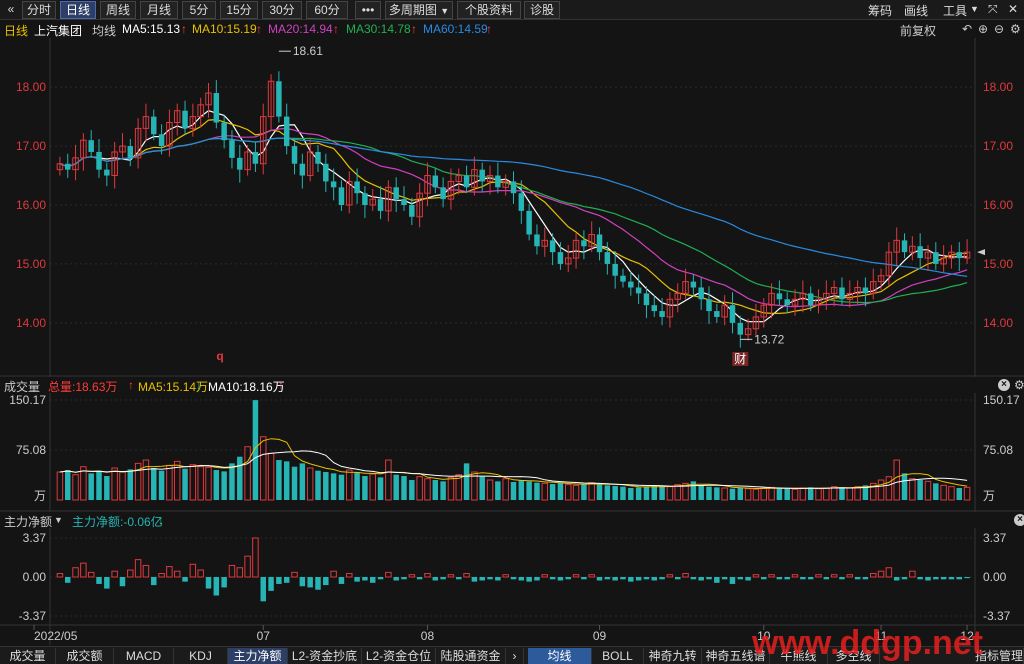 This screenshot has height=664, width=1024. What do you see at coordinates (769, 339) in the screenshot?
I see `low-label: 13.72` at bounding box center [769, 339].